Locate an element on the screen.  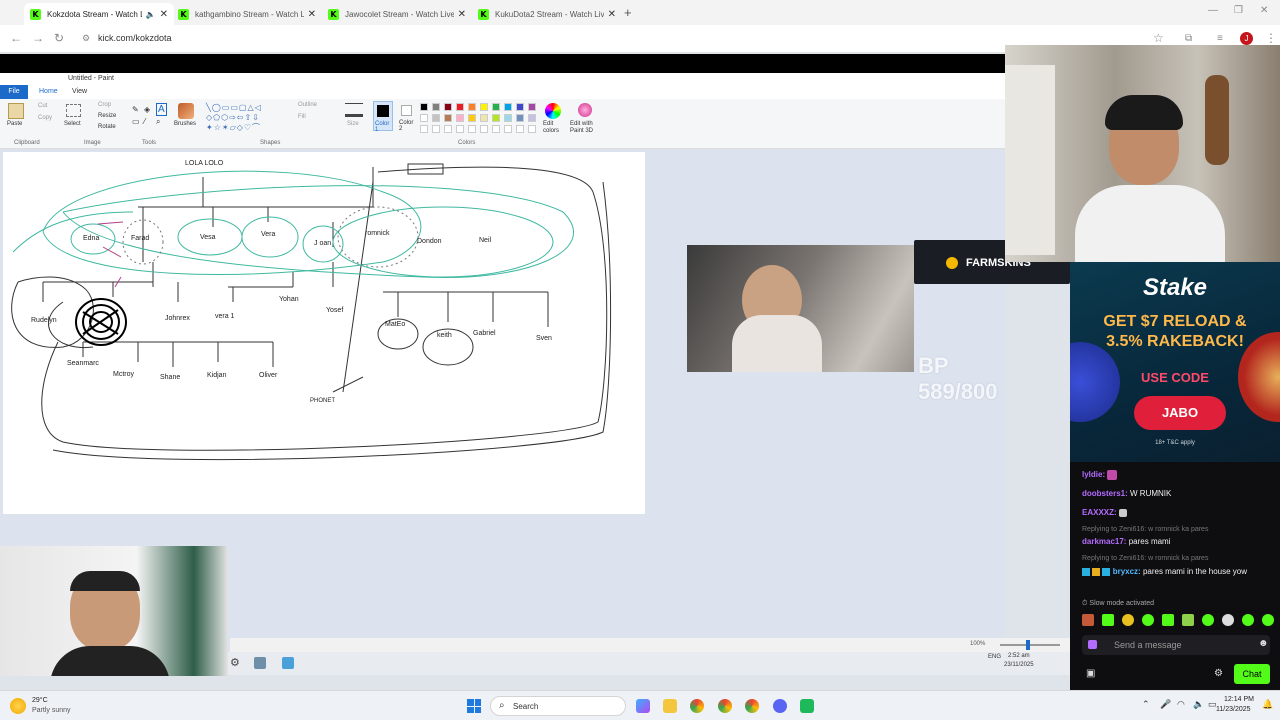
tab-kathgambino: K kathgambino Stream - Watch L ✕ is located at coordinates (247, 14).